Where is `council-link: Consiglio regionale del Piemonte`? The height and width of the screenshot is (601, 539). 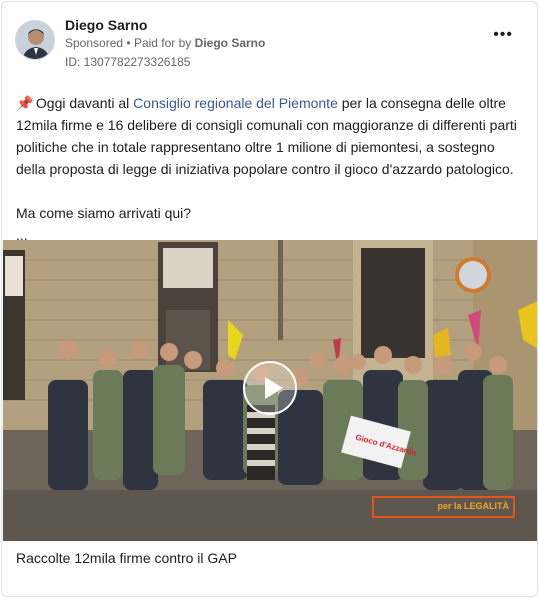
council-link: Consiglio regionale del Piemonte is located at coordinates (235, 103).